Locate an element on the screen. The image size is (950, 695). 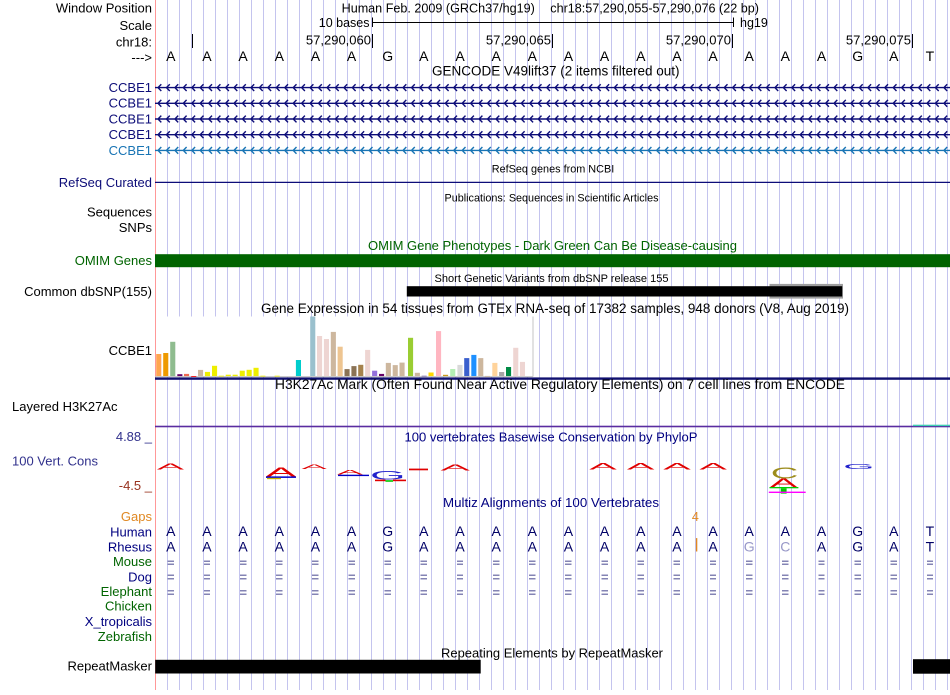
svg-text: OMIM Genes is located at coordinates (114, 260).